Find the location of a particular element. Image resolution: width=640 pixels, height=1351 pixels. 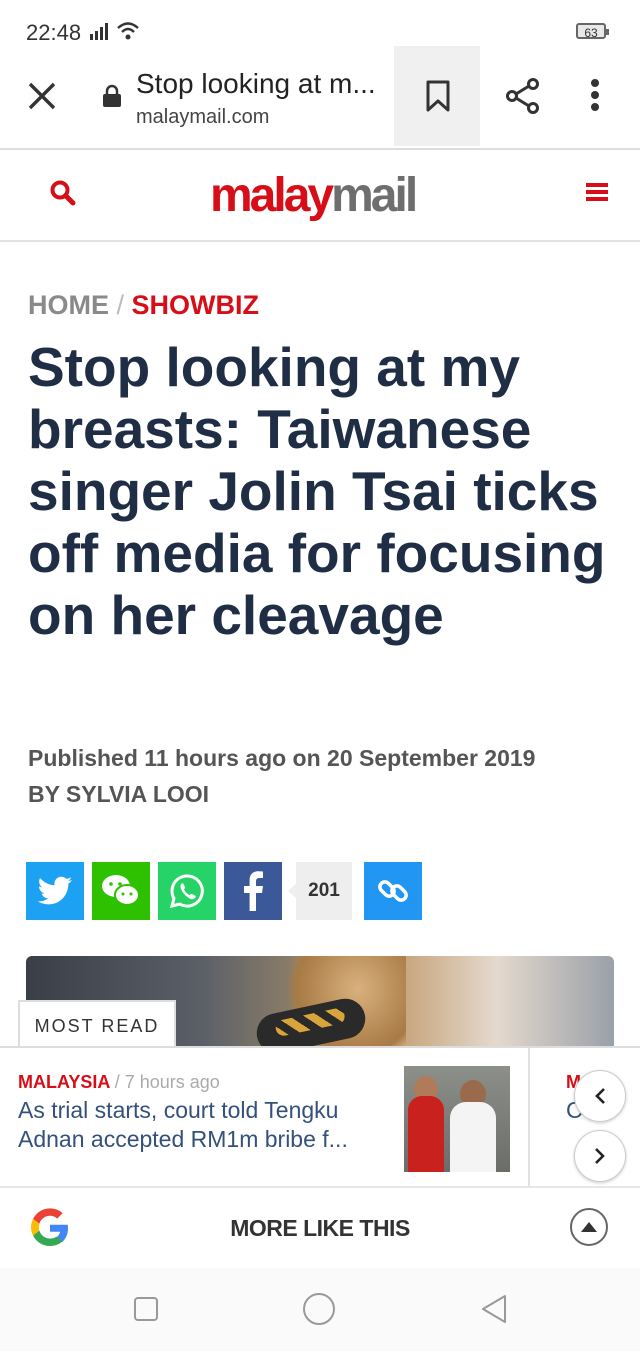

menu-icon is located at coordinates (597, 192).